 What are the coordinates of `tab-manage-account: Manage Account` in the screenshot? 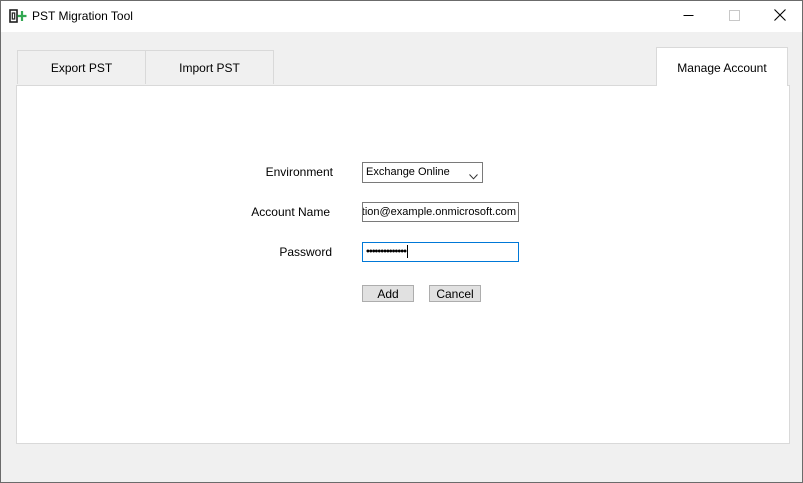 It's located at (722, 66).